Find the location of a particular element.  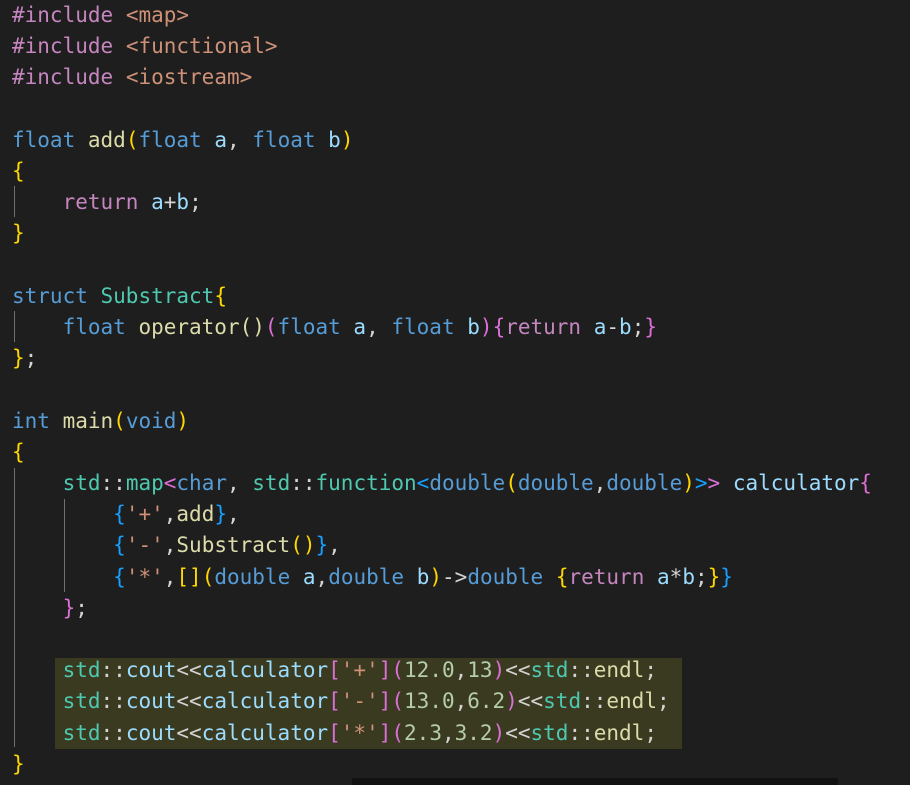

code-token: [ is located at coordinates (334, 701).